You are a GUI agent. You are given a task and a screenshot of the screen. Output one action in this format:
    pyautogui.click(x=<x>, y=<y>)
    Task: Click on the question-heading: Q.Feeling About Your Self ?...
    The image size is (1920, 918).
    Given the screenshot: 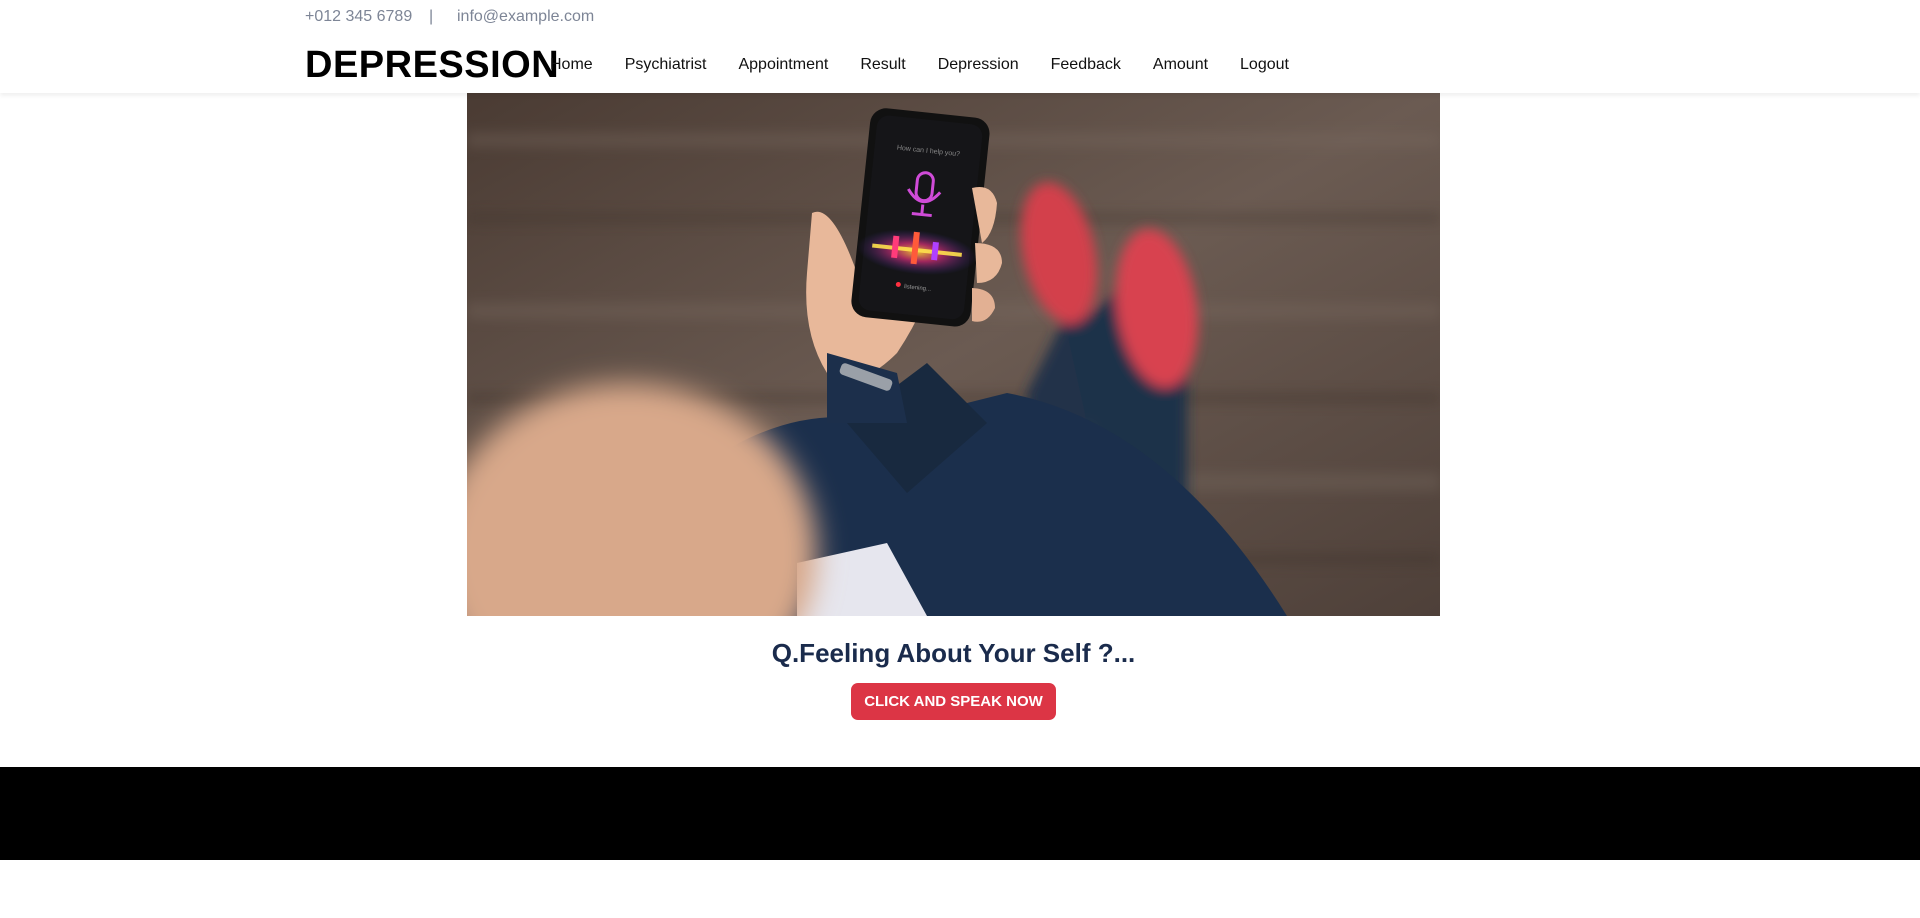 What is the action you would take?
    pyautogui.click(x=953, y=653)
    